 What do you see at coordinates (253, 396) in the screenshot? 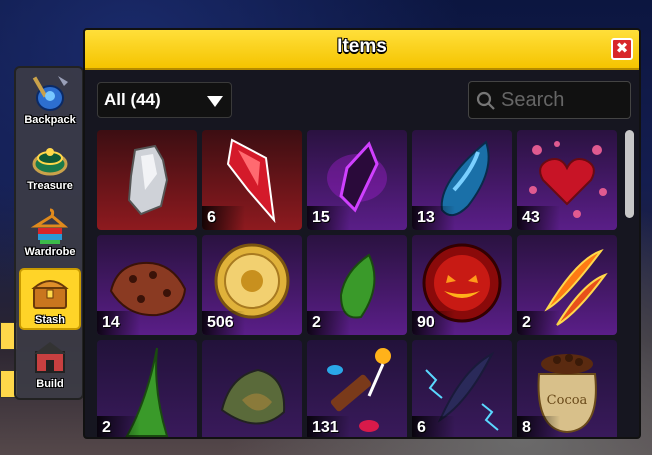
I see `mossy-rock-icon` at bounding box center [253, 396].